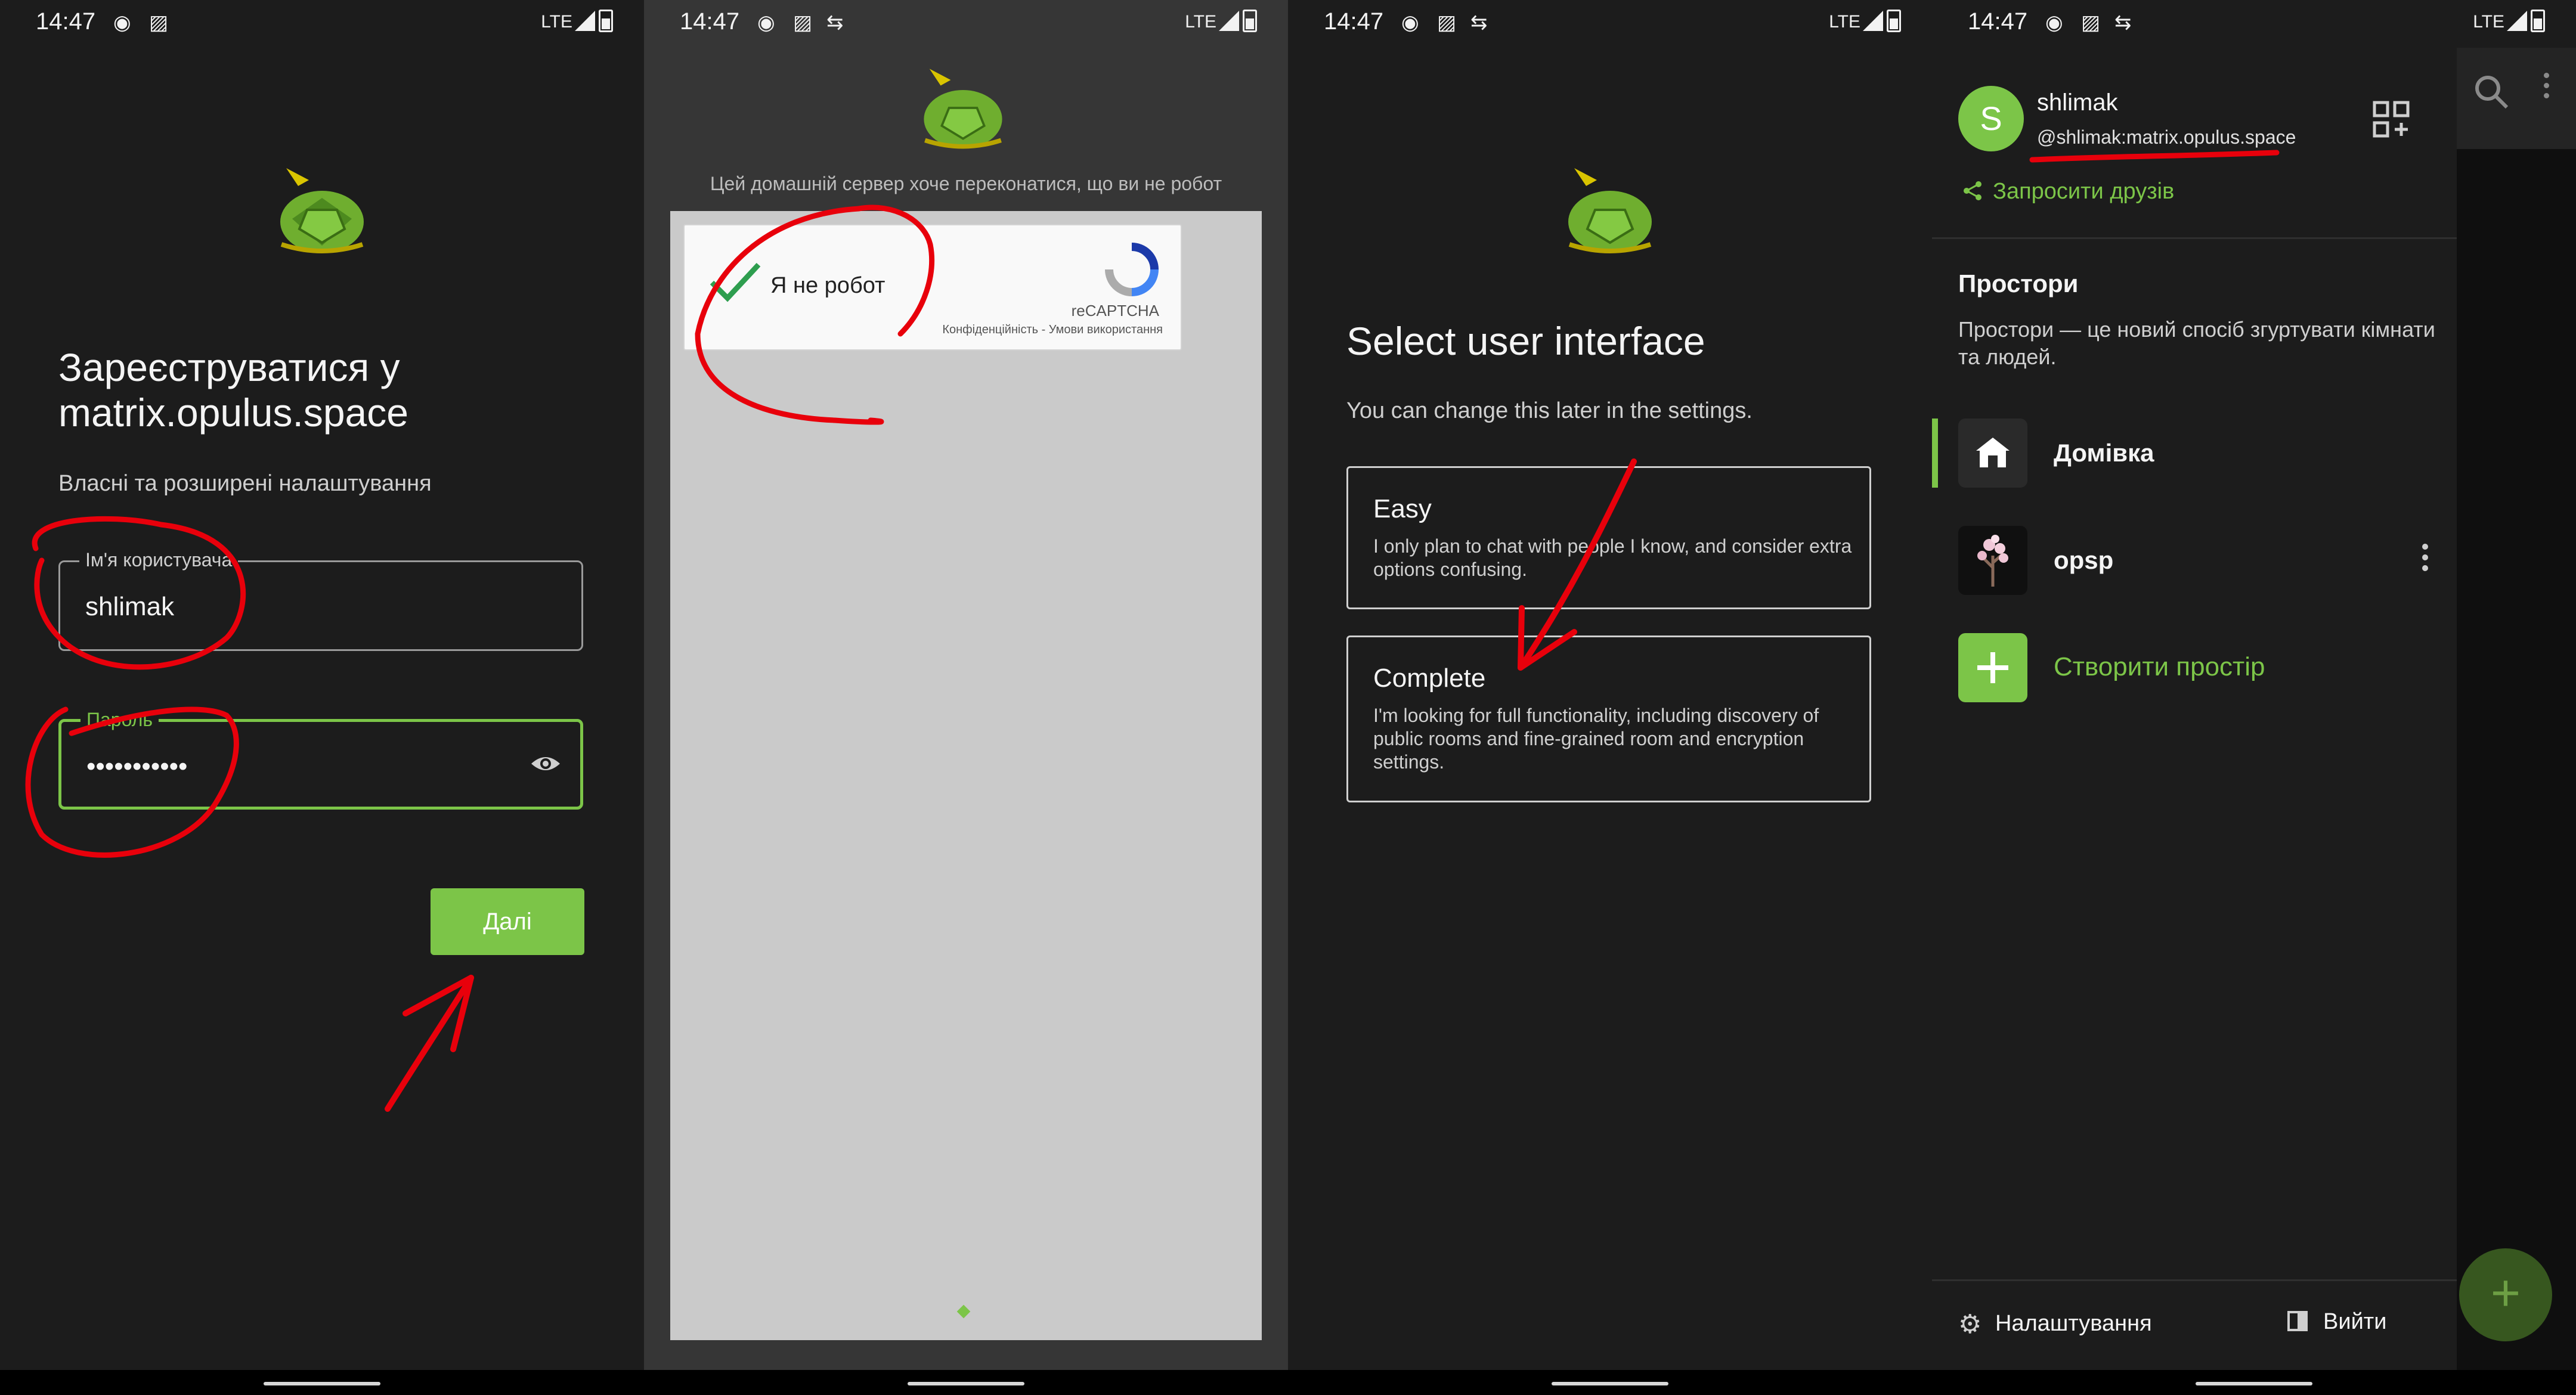 The height and width of the screenshot is (1395, 2576). Describe the element at coordinates (1526, 341) in the screenshot. I see `select-ui-title: Select user interface` at that location.